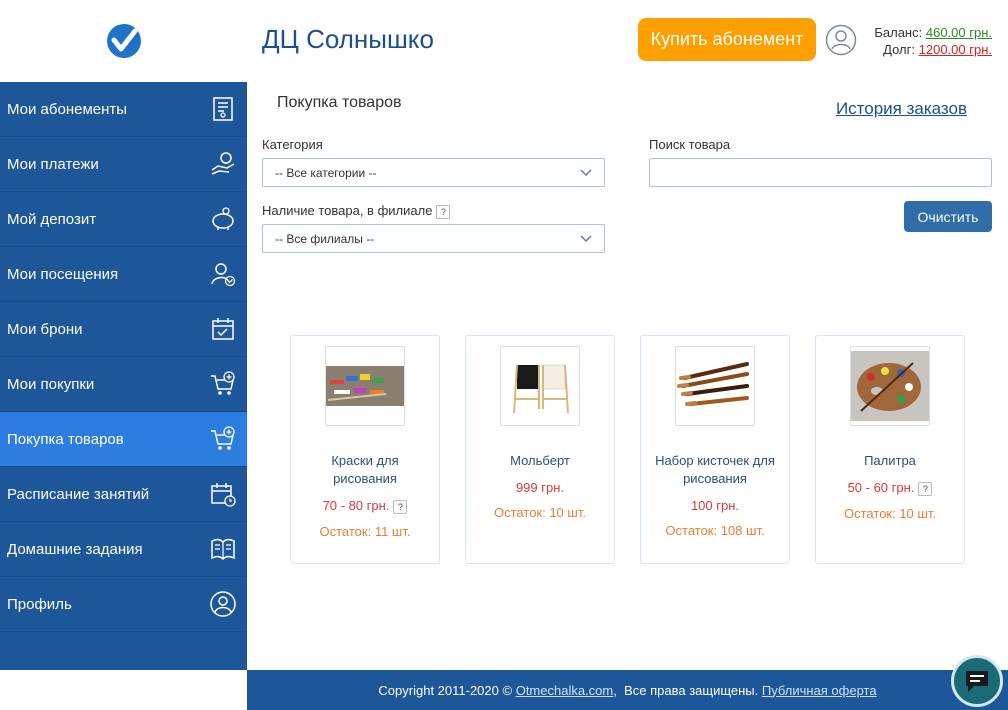  What do you see at coordinates (123, 274) in the screenshot?
I see `sidebar-item-visits: Мои посещения` at bounding box center [123, 274].